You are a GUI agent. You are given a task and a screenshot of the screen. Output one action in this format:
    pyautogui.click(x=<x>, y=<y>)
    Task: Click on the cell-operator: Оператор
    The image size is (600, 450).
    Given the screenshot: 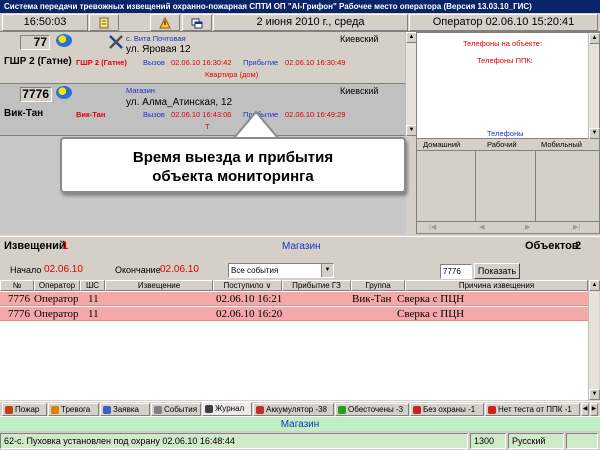 What is the action you would take?
    pyautogui.click(x=56, y=314)
    